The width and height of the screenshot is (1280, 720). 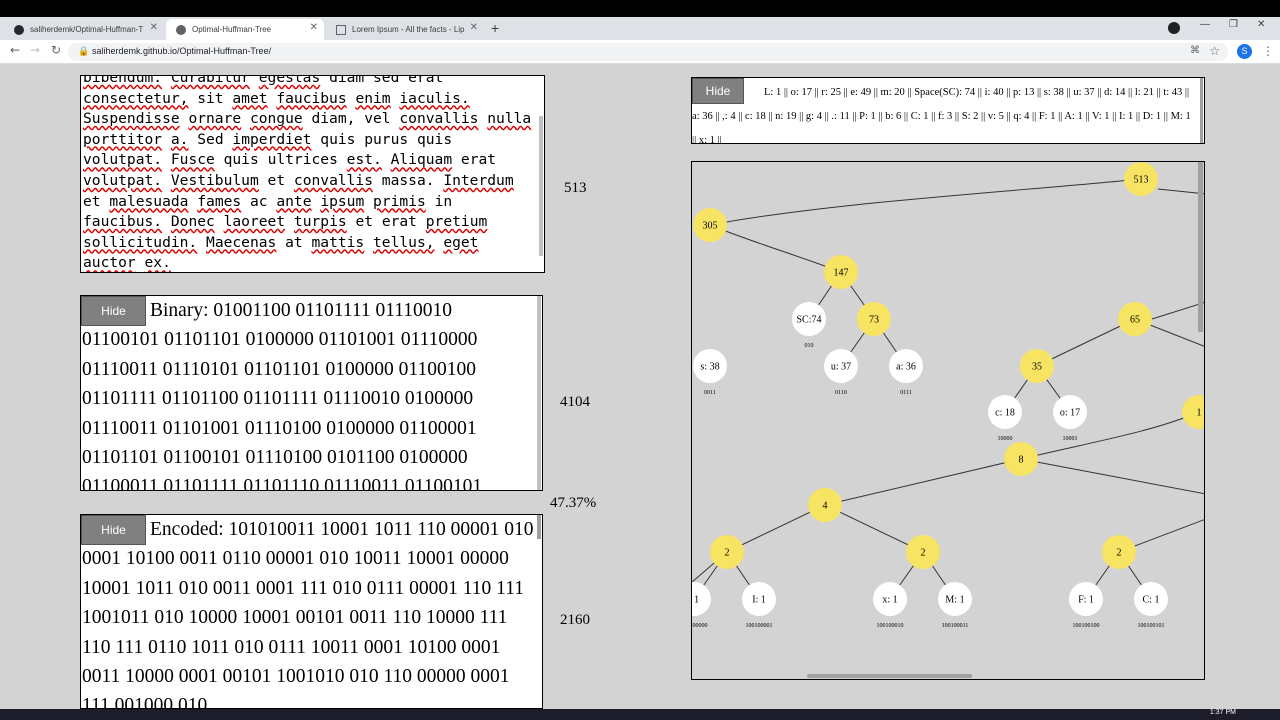 I want to click on tree-internal-node: 8, so click(x=1021, y=459).